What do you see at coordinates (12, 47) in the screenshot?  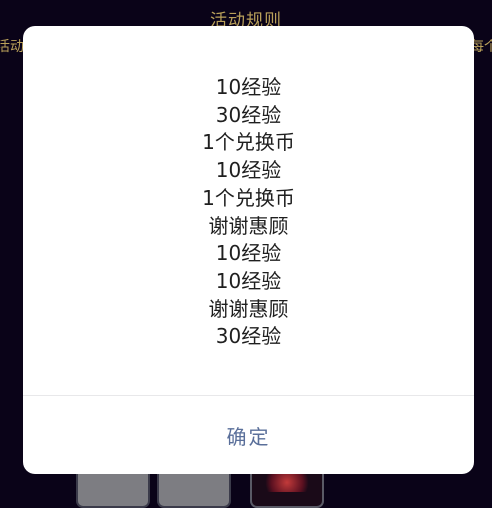 I see `rules-text-fragment-left: 活动` at bounding box center [12, 47].